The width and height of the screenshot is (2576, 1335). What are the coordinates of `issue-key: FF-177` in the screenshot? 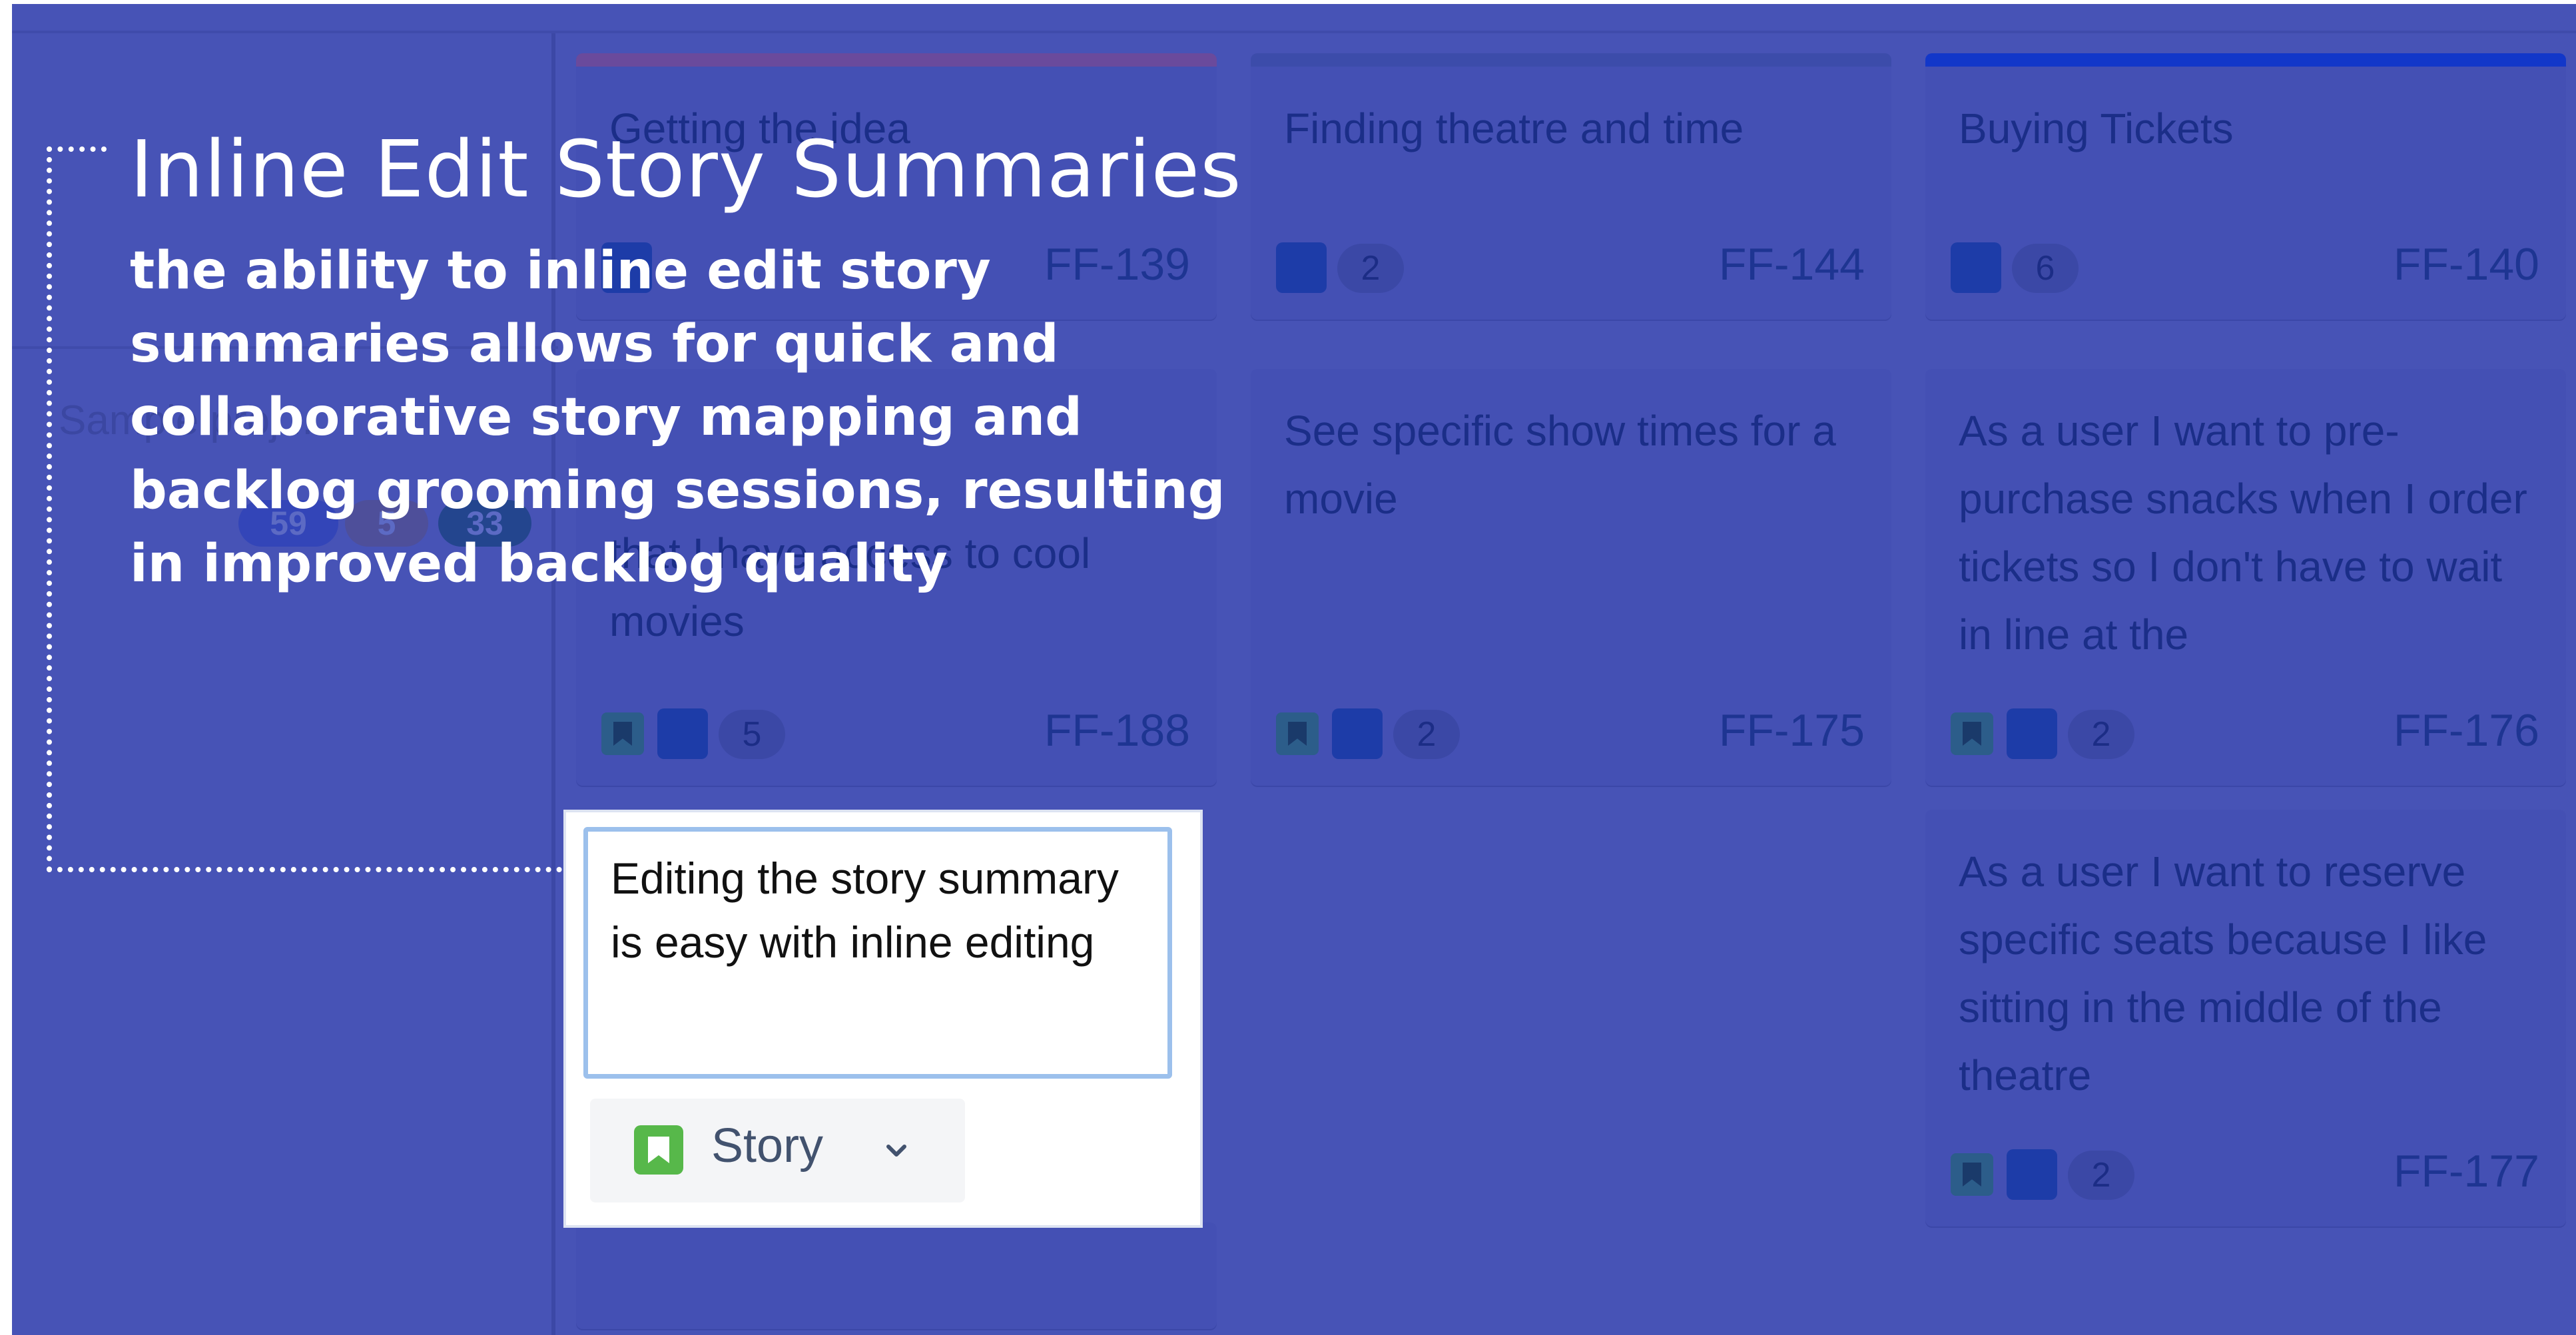 It's located at (2466, 1171).